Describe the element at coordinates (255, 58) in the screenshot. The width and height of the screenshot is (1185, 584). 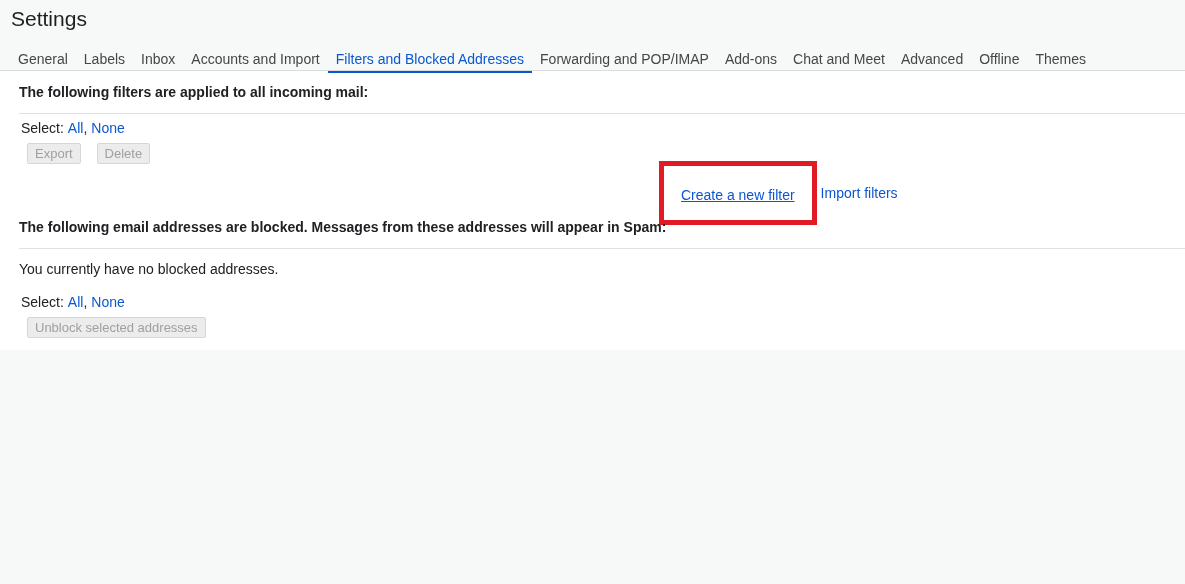
I see `settings-tab: Accounts and Import` at that location.